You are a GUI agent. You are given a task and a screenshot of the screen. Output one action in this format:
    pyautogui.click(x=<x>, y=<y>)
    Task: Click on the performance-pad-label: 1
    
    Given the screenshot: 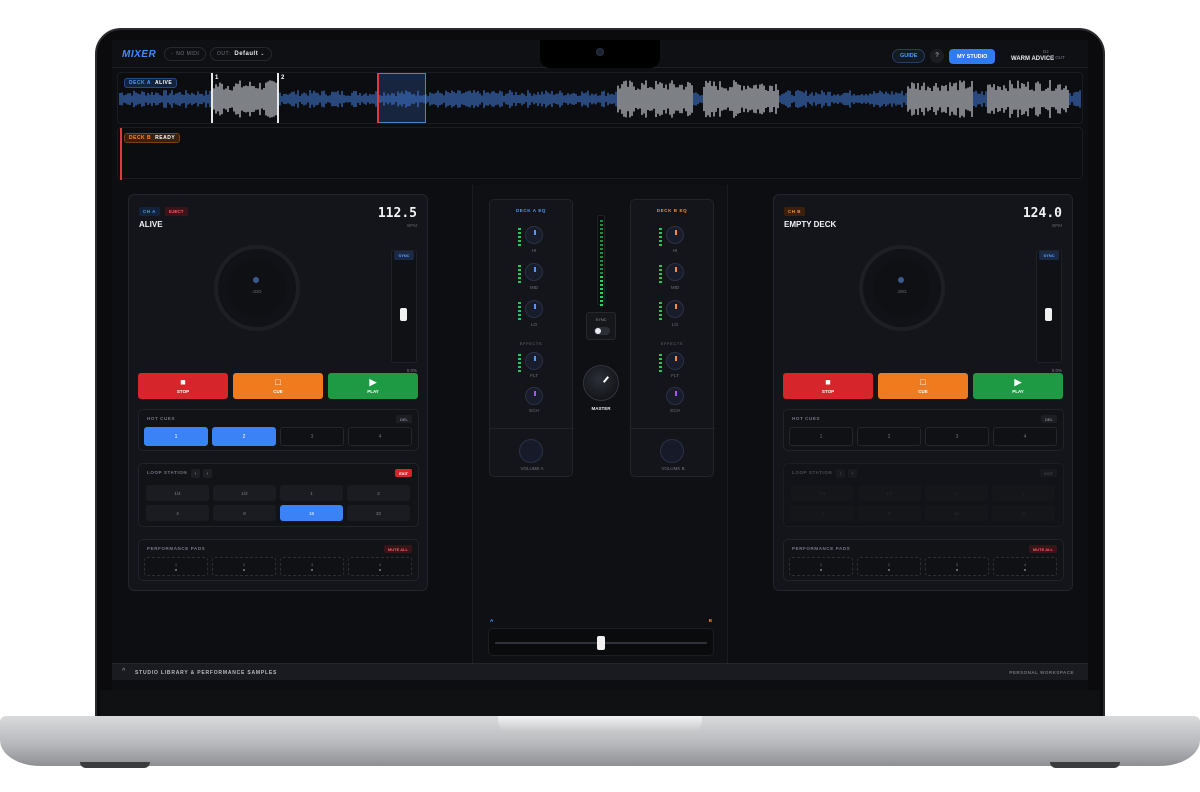 What is the action you would take?
    pyautogui.click(x=176, y=564)
    